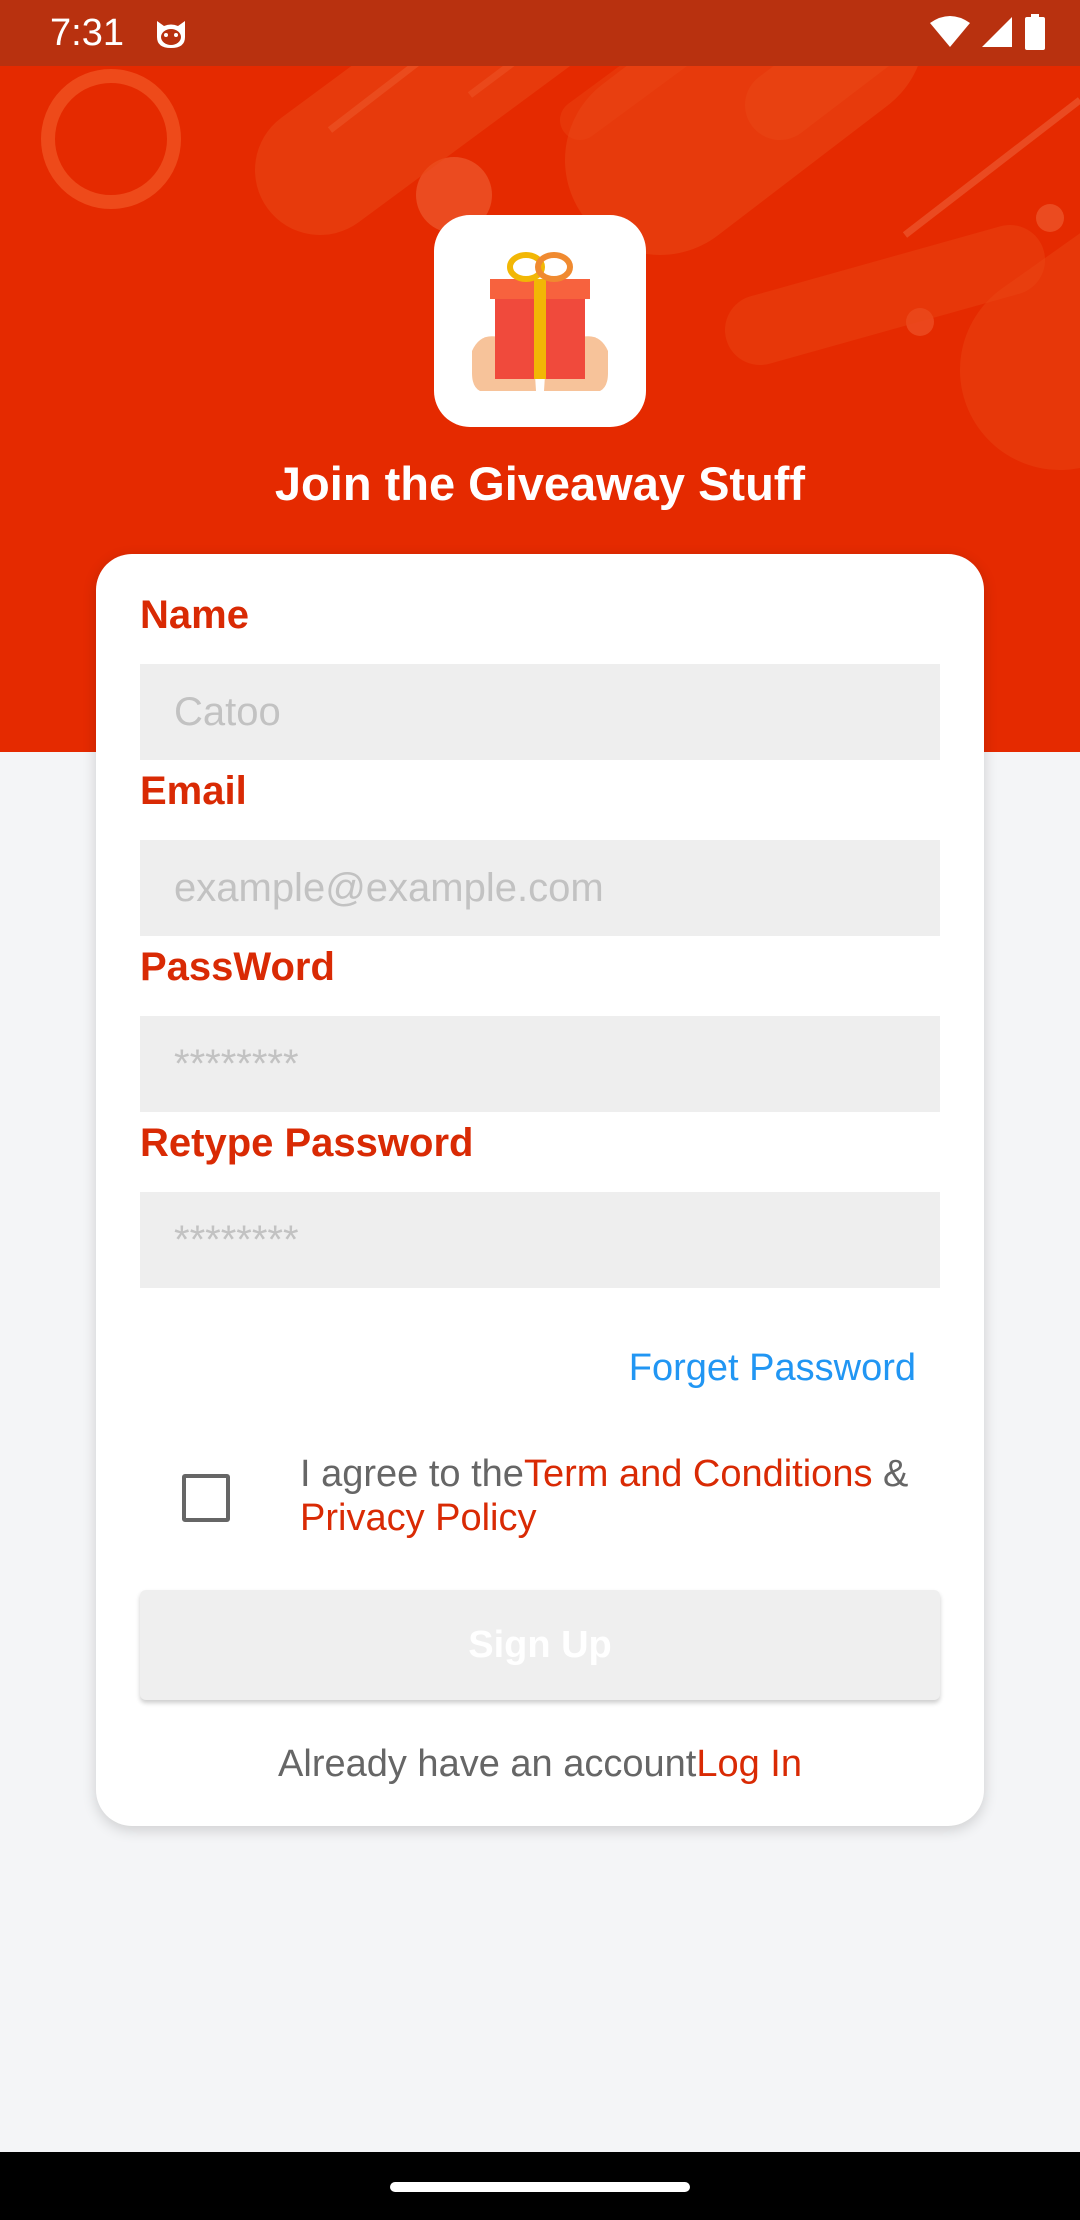  I want to click on wifi-icon, so click(950, 31).